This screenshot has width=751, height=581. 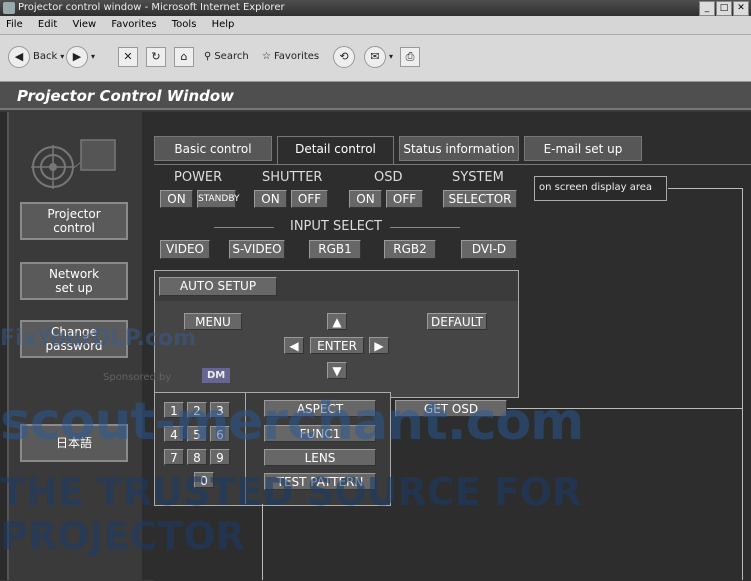 I want to click on print-icon: ⎙, so click(x=410, y=57).